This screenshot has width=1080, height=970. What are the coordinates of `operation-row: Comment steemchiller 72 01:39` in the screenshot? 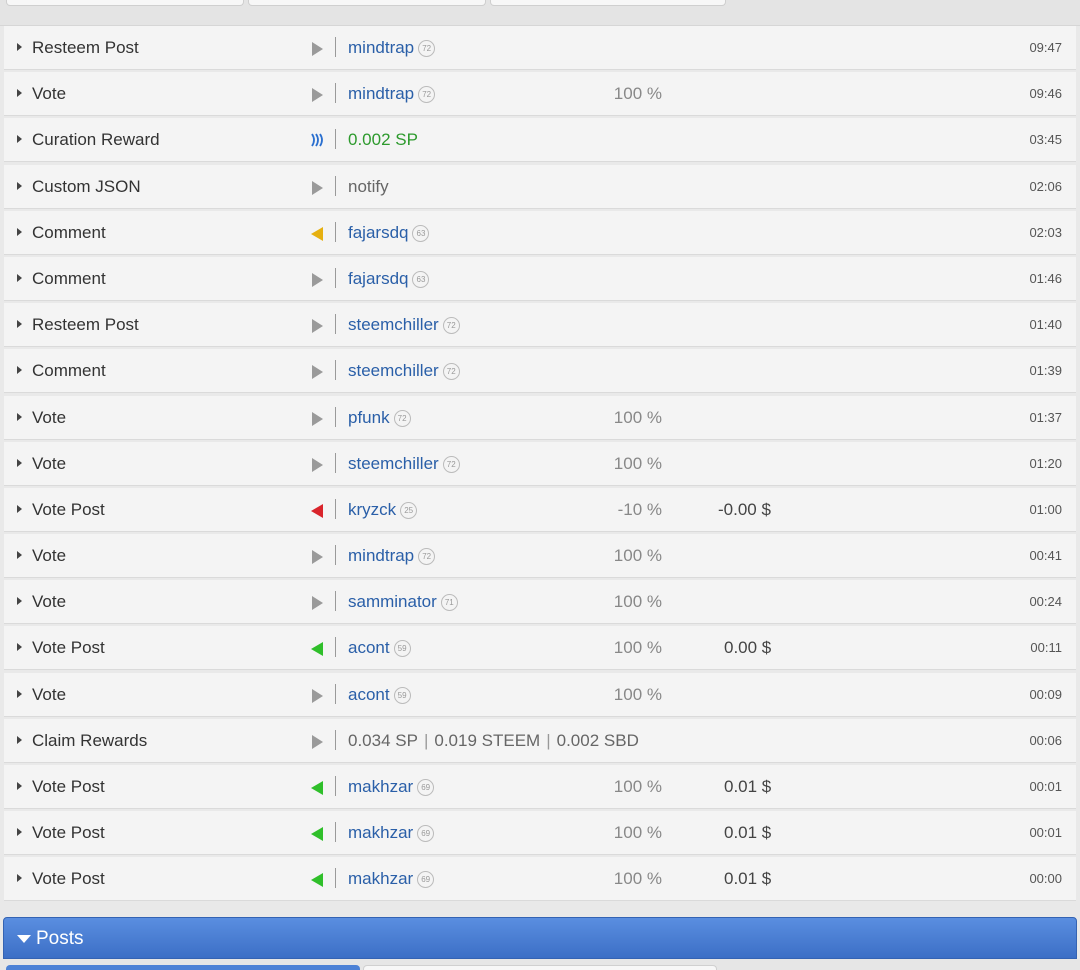 It's located at (540, 371).